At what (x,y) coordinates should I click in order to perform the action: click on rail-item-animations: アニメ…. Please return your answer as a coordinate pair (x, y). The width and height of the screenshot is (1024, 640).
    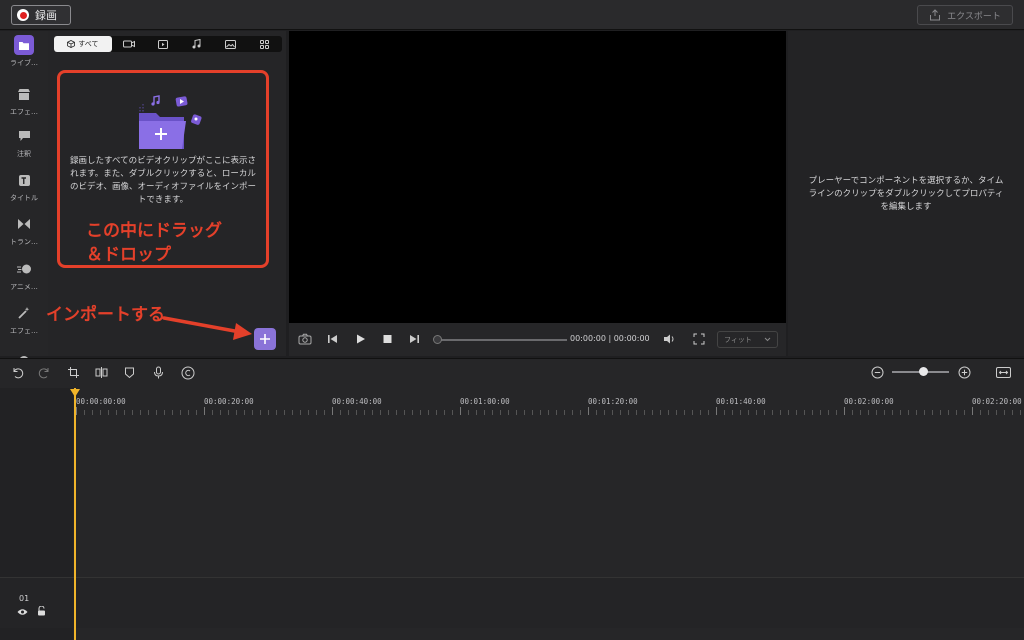
    Looking at the image, I should click on (24, 275).